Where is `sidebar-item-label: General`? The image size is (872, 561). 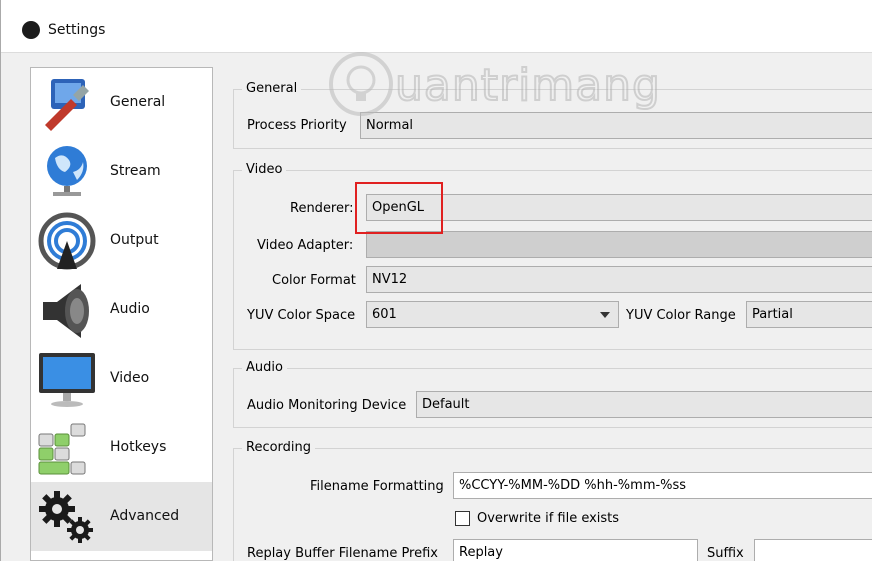 sidebar-item-label: General is located at coordinates (138, 102).